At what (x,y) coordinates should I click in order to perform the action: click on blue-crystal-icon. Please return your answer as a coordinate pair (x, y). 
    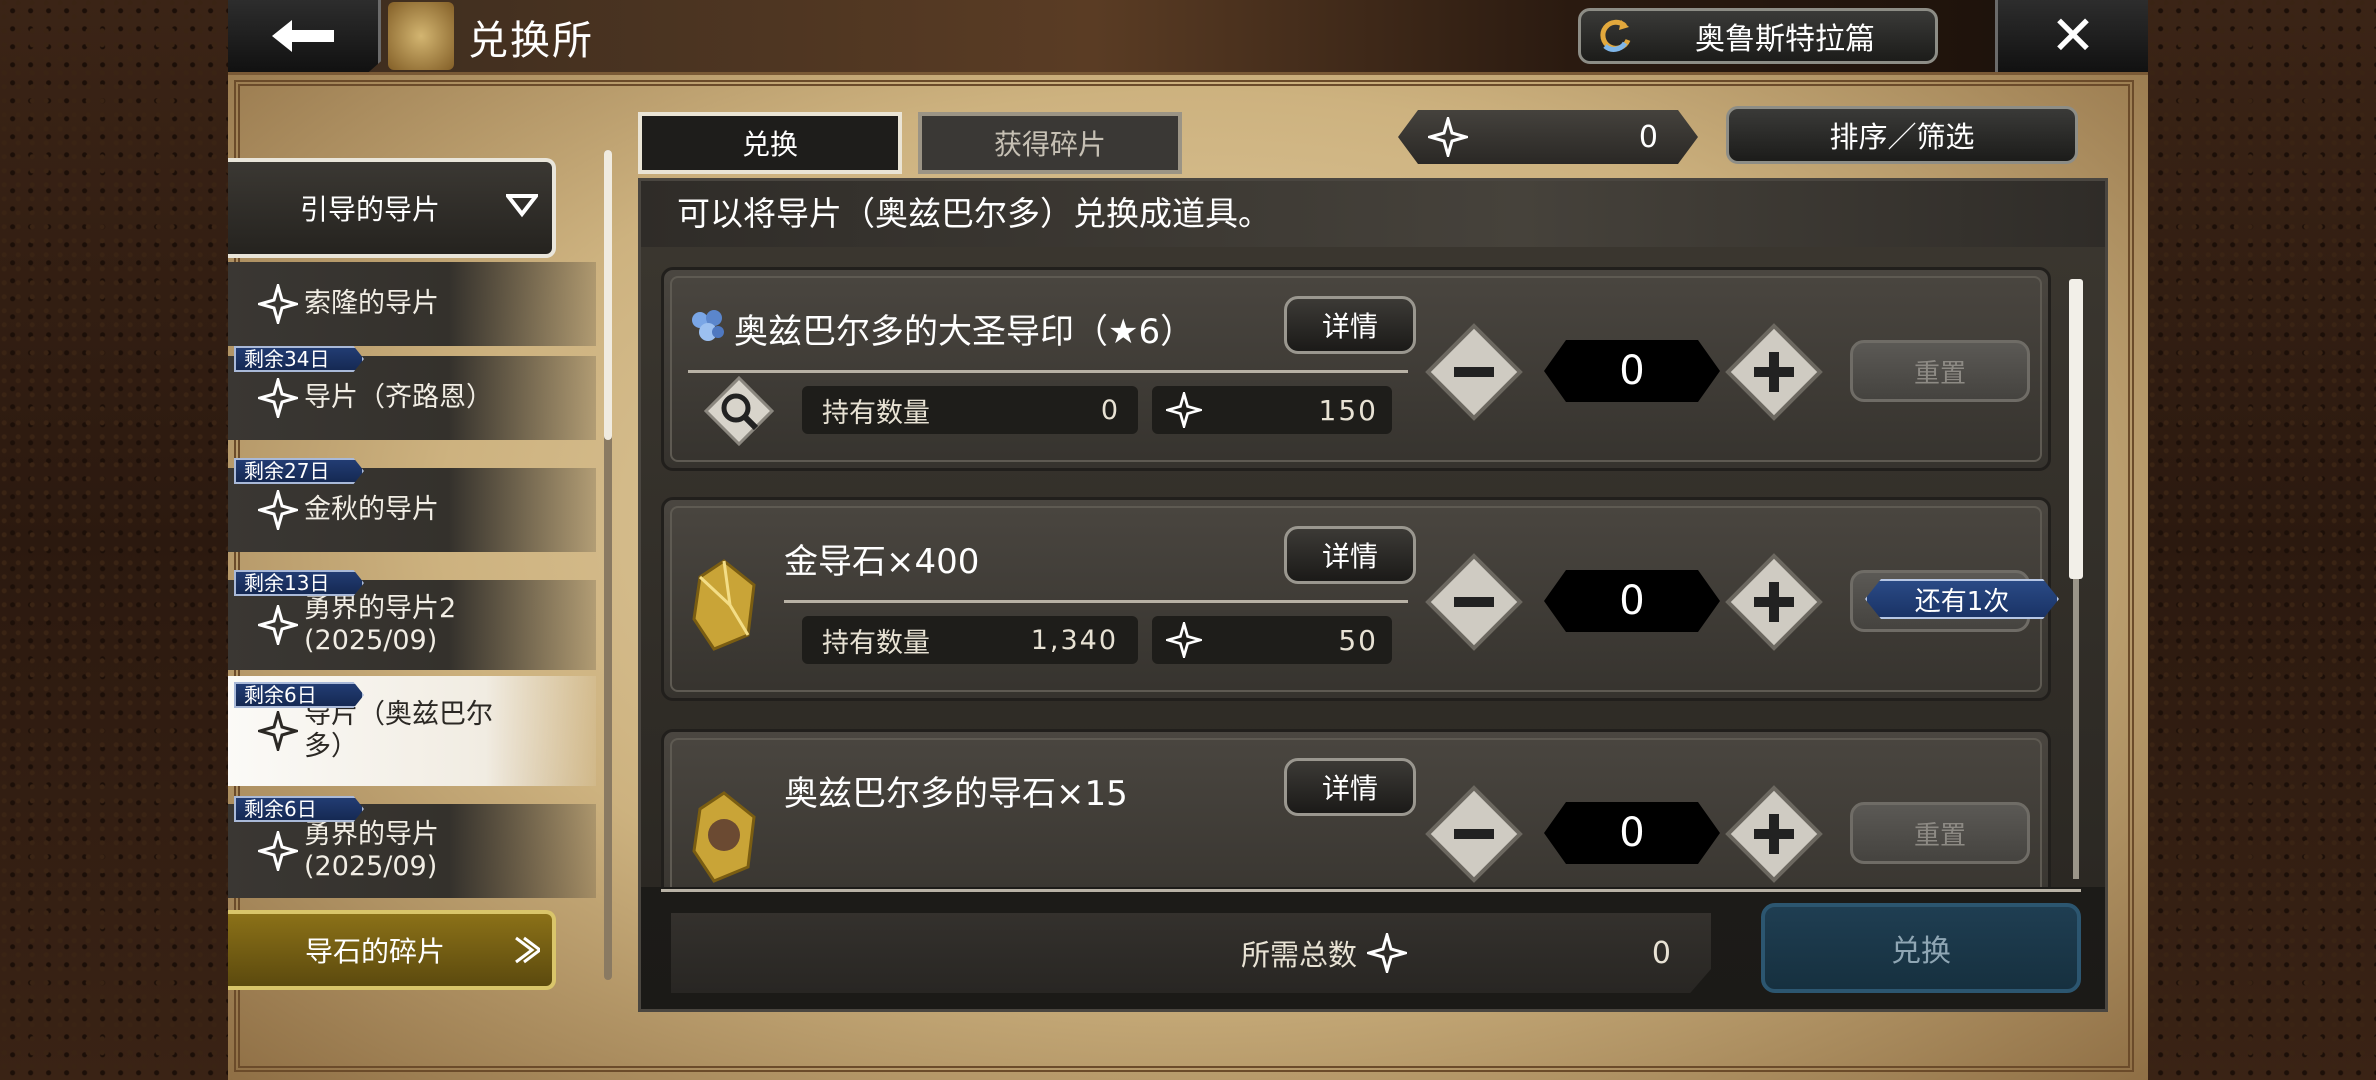
    Looking at the image, I should click on (708, 325).